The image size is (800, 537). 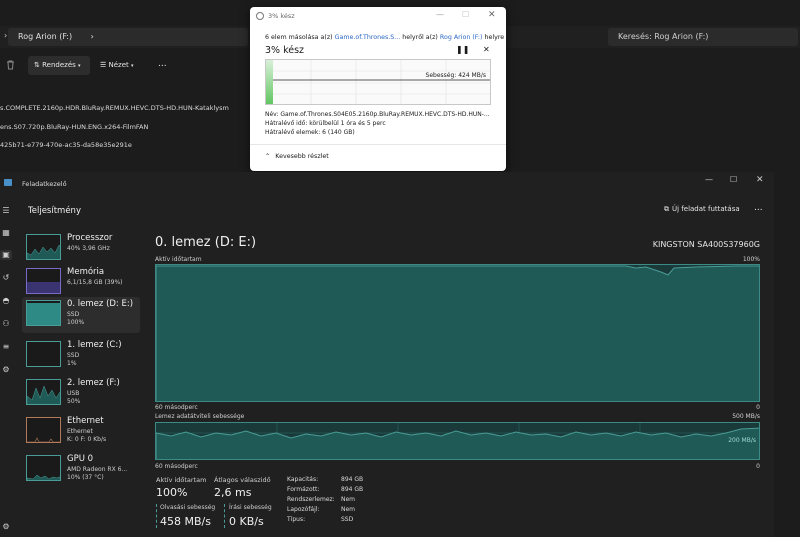 I want to click on device-item-disk-2: 2. lemez (F:) USB 50%, so click(x=81, y=394).